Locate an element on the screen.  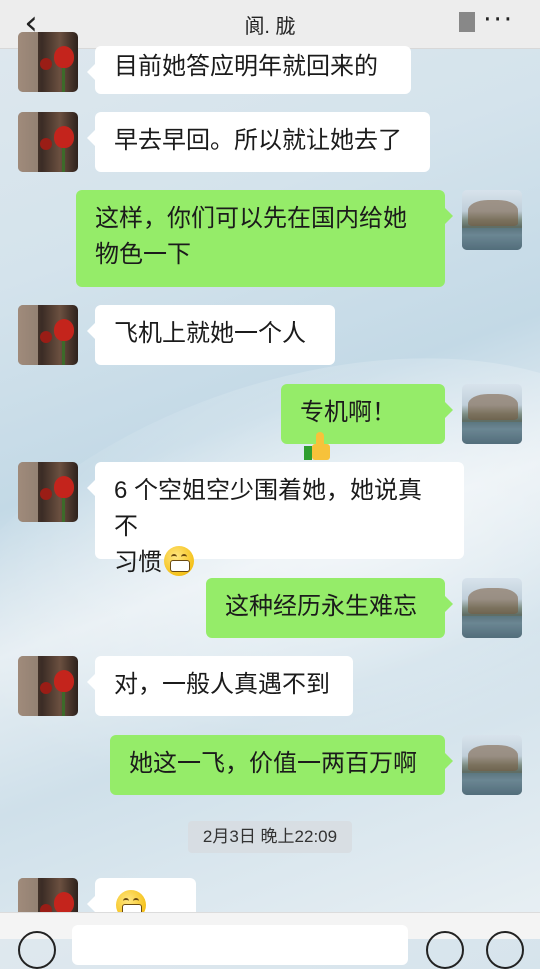
message-bubble-received: 对，一般人真遇不到 is located at coordinates (220, 686).